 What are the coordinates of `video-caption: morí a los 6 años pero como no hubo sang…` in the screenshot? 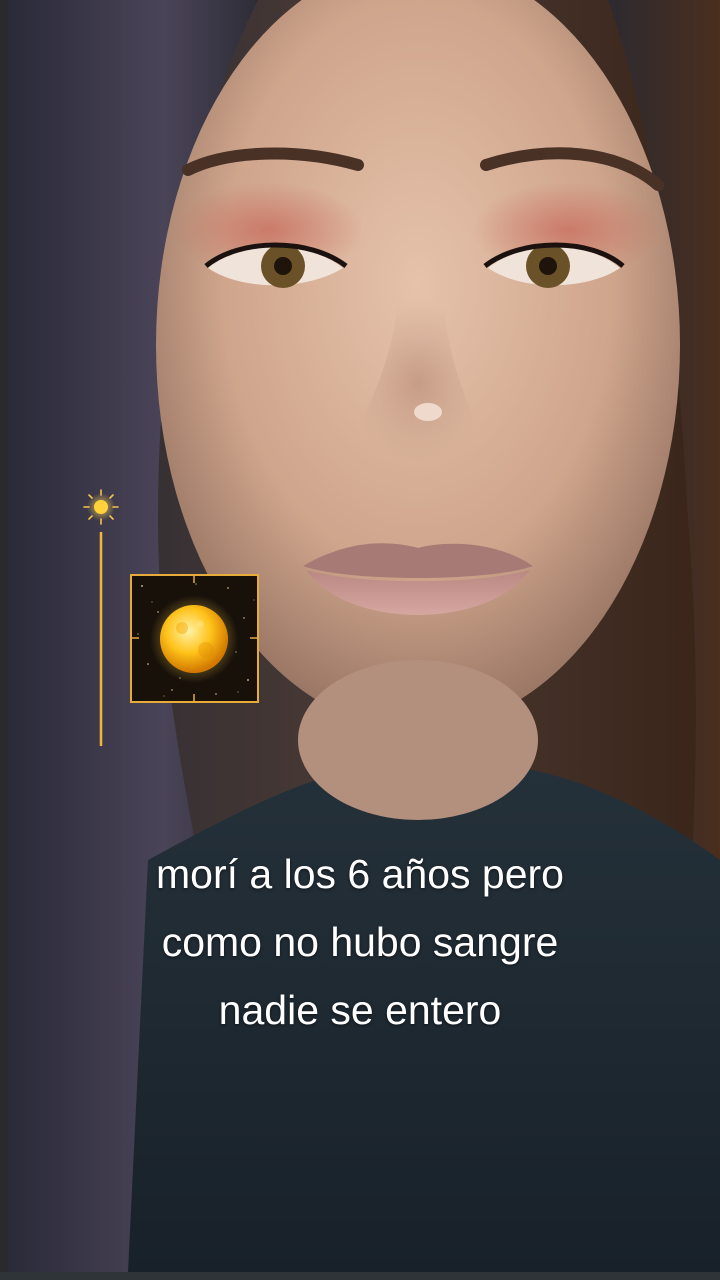 It's located at (360, 942).